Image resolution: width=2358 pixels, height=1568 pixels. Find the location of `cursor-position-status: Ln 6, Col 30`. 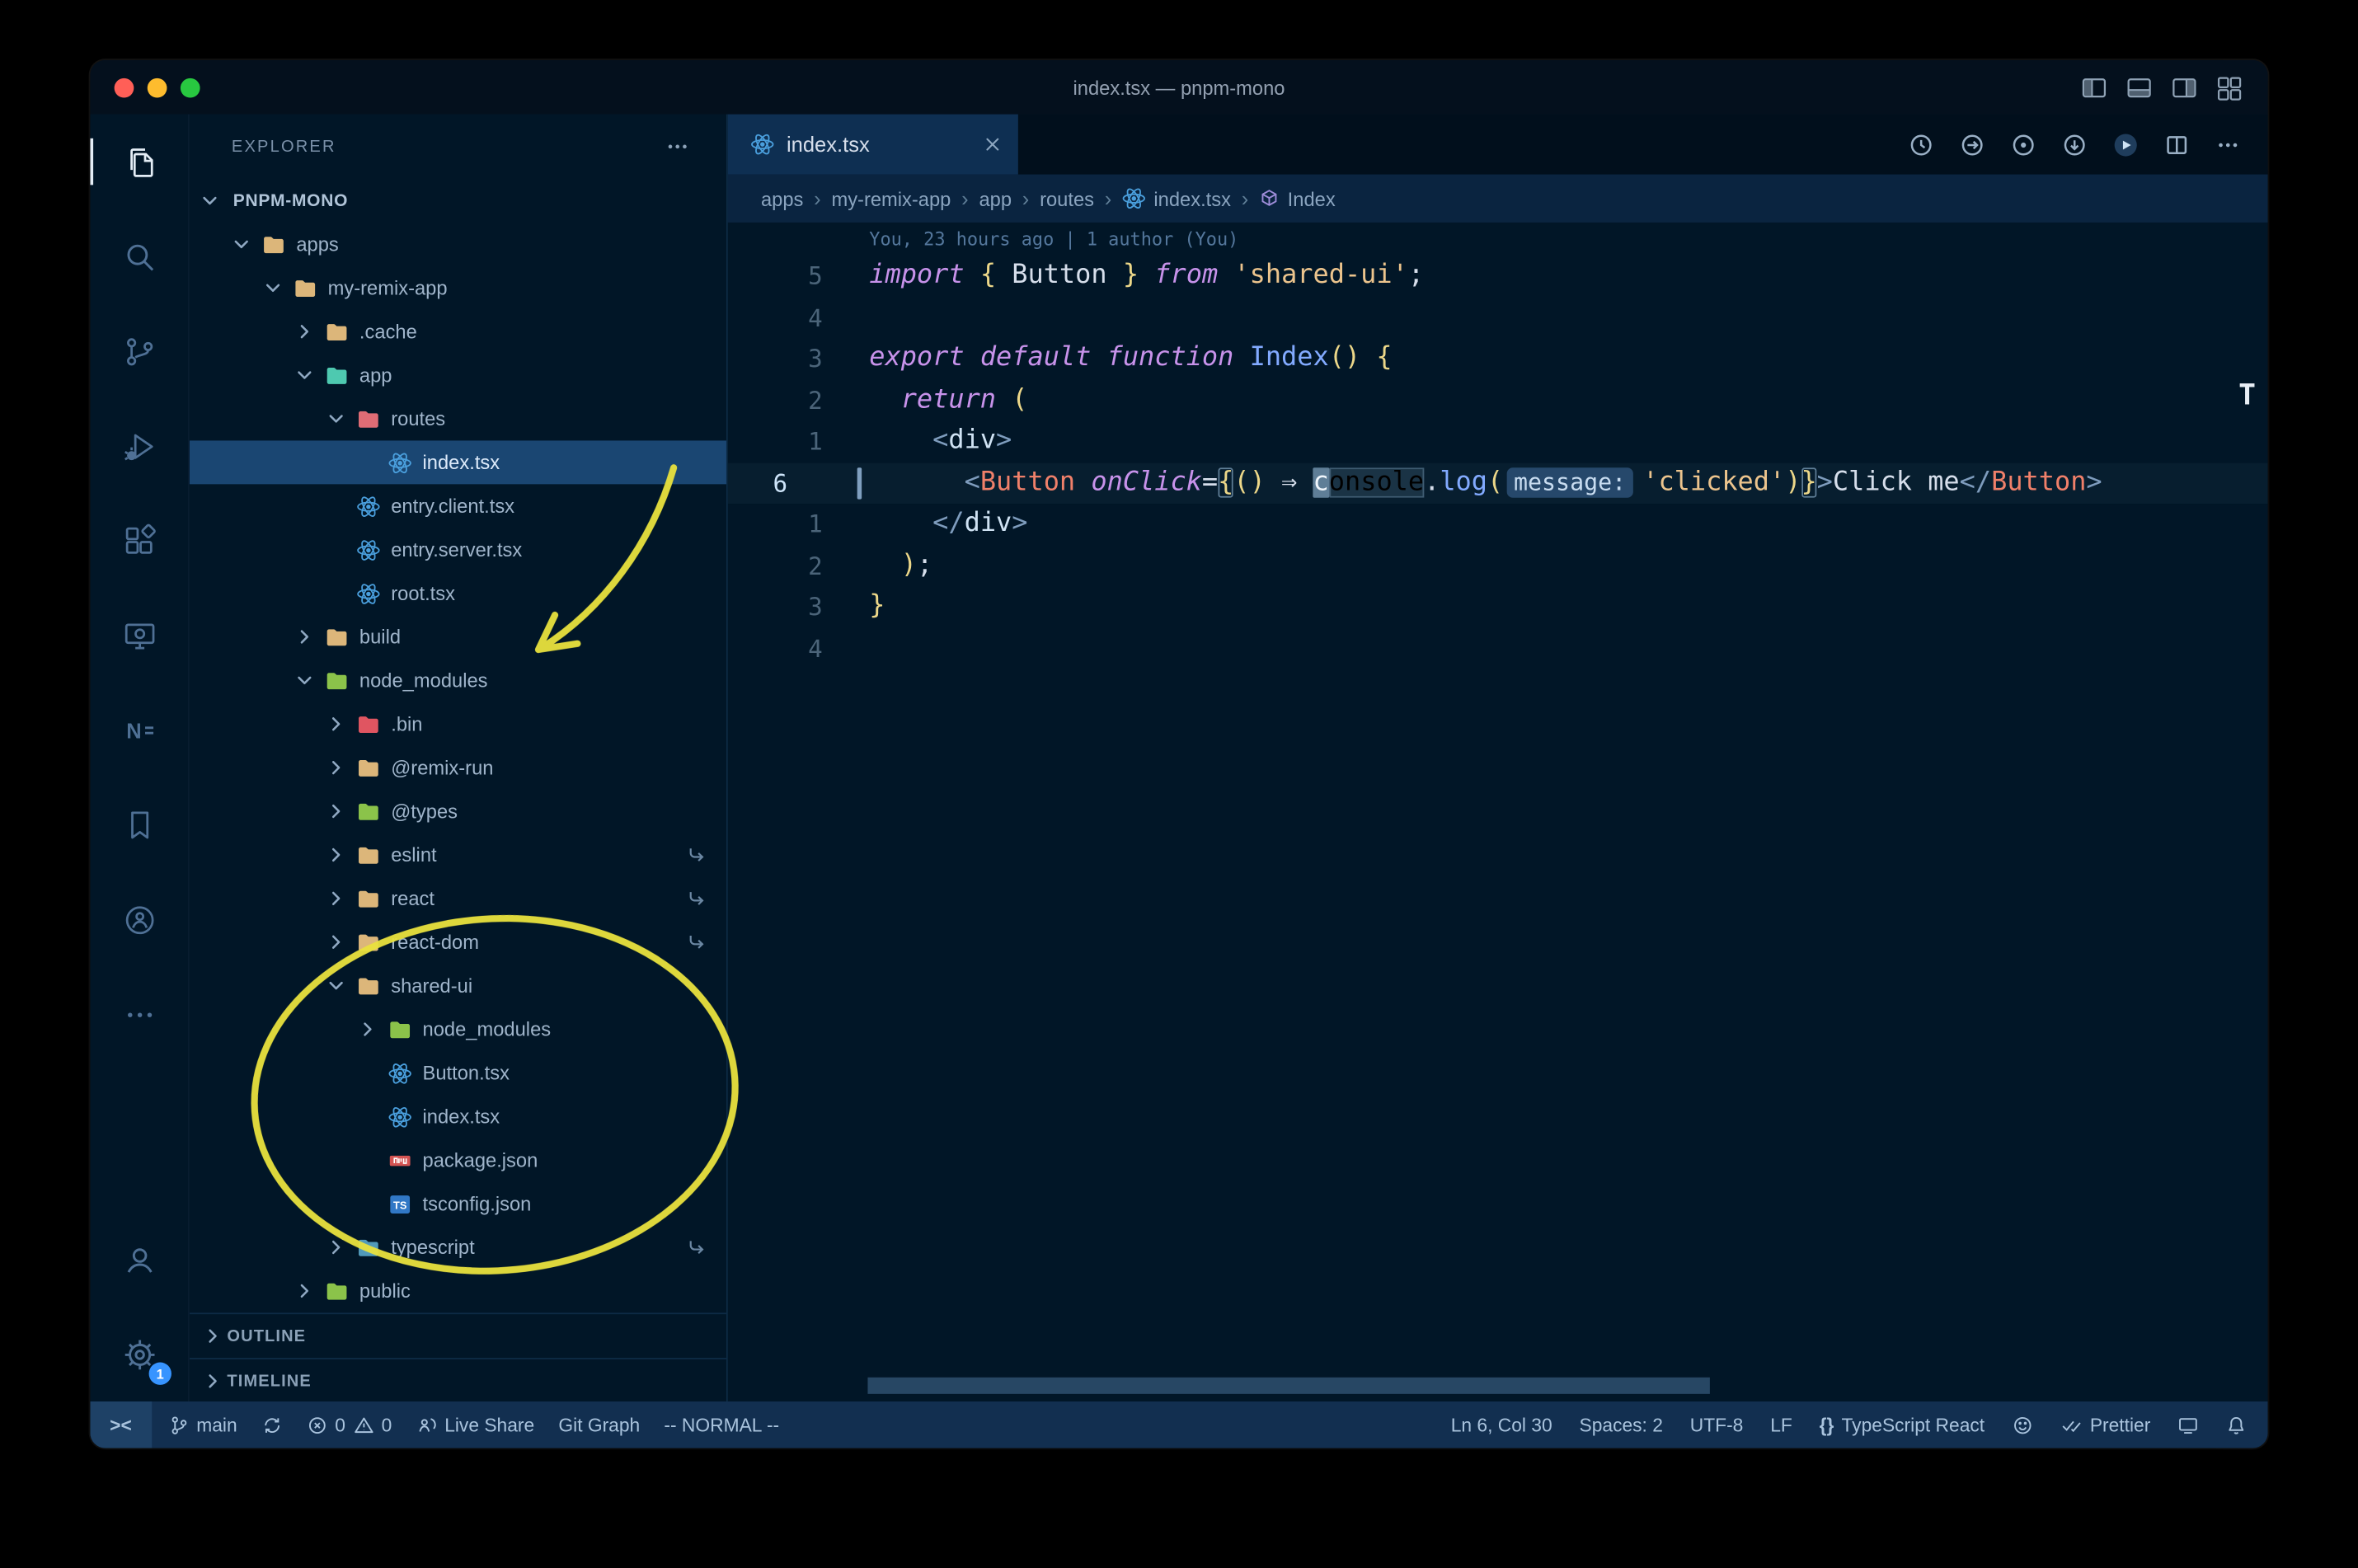

cursor-position-status: Ln 6, Col 30 is located at coordinates (1502, 1424).